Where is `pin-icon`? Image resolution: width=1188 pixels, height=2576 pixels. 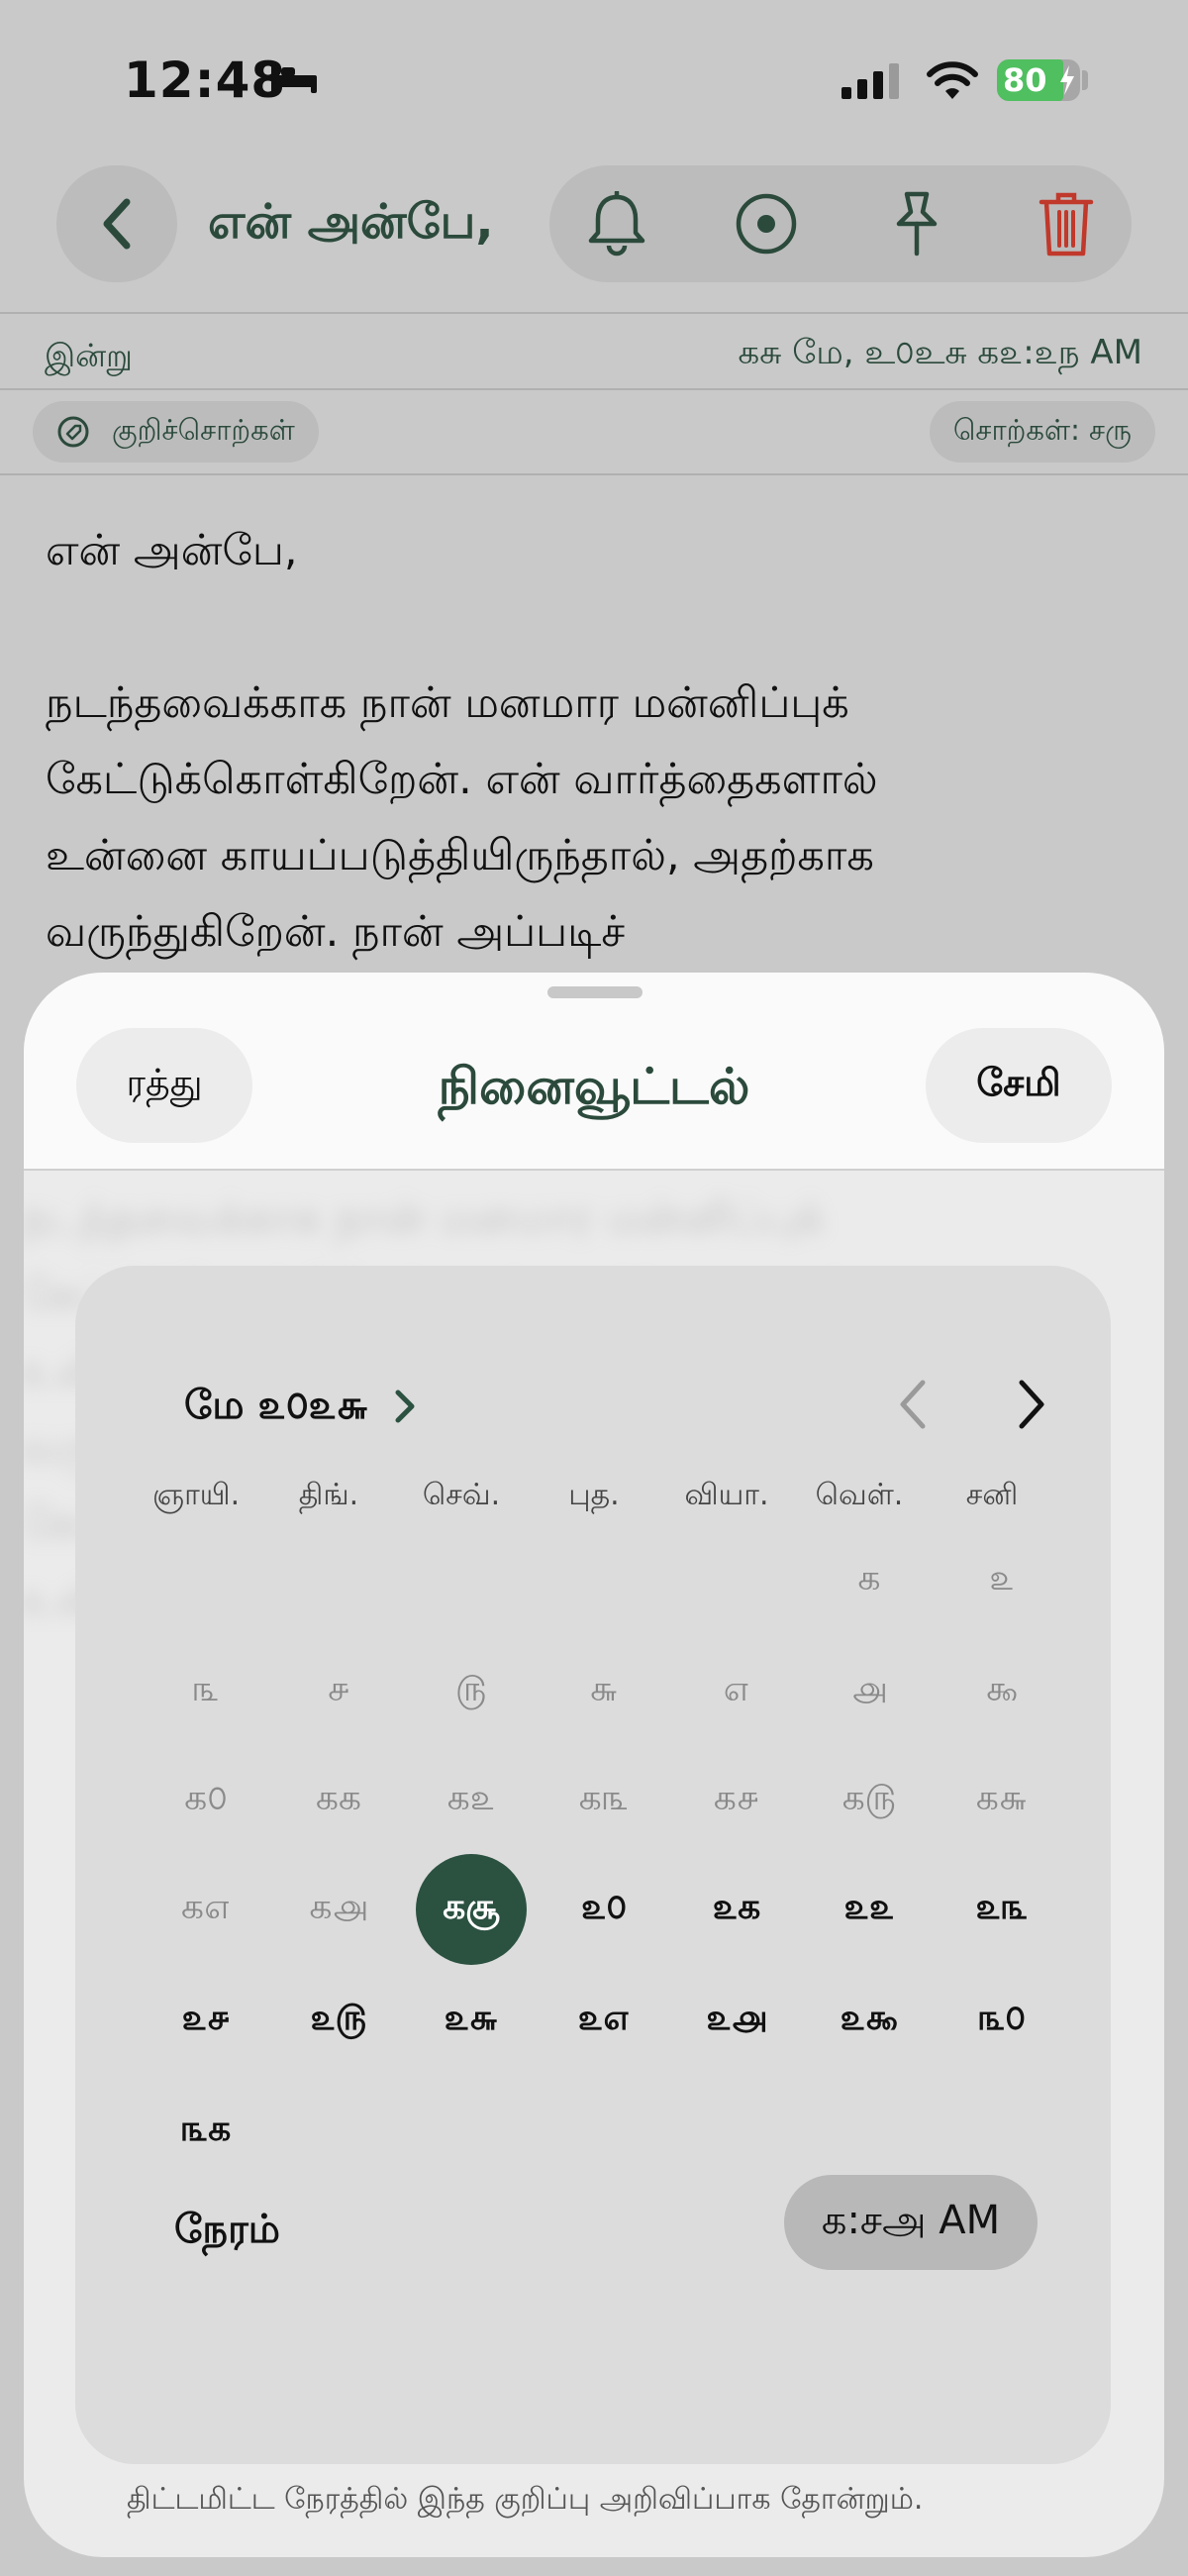
pin-icon is located at coordinates (917, 224).